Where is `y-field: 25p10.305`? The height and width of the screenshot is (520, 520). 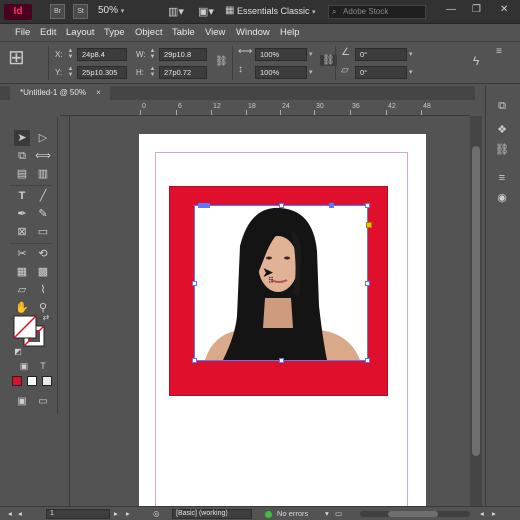
y-field: 25p10.305 is located at coordinates (102, 72).